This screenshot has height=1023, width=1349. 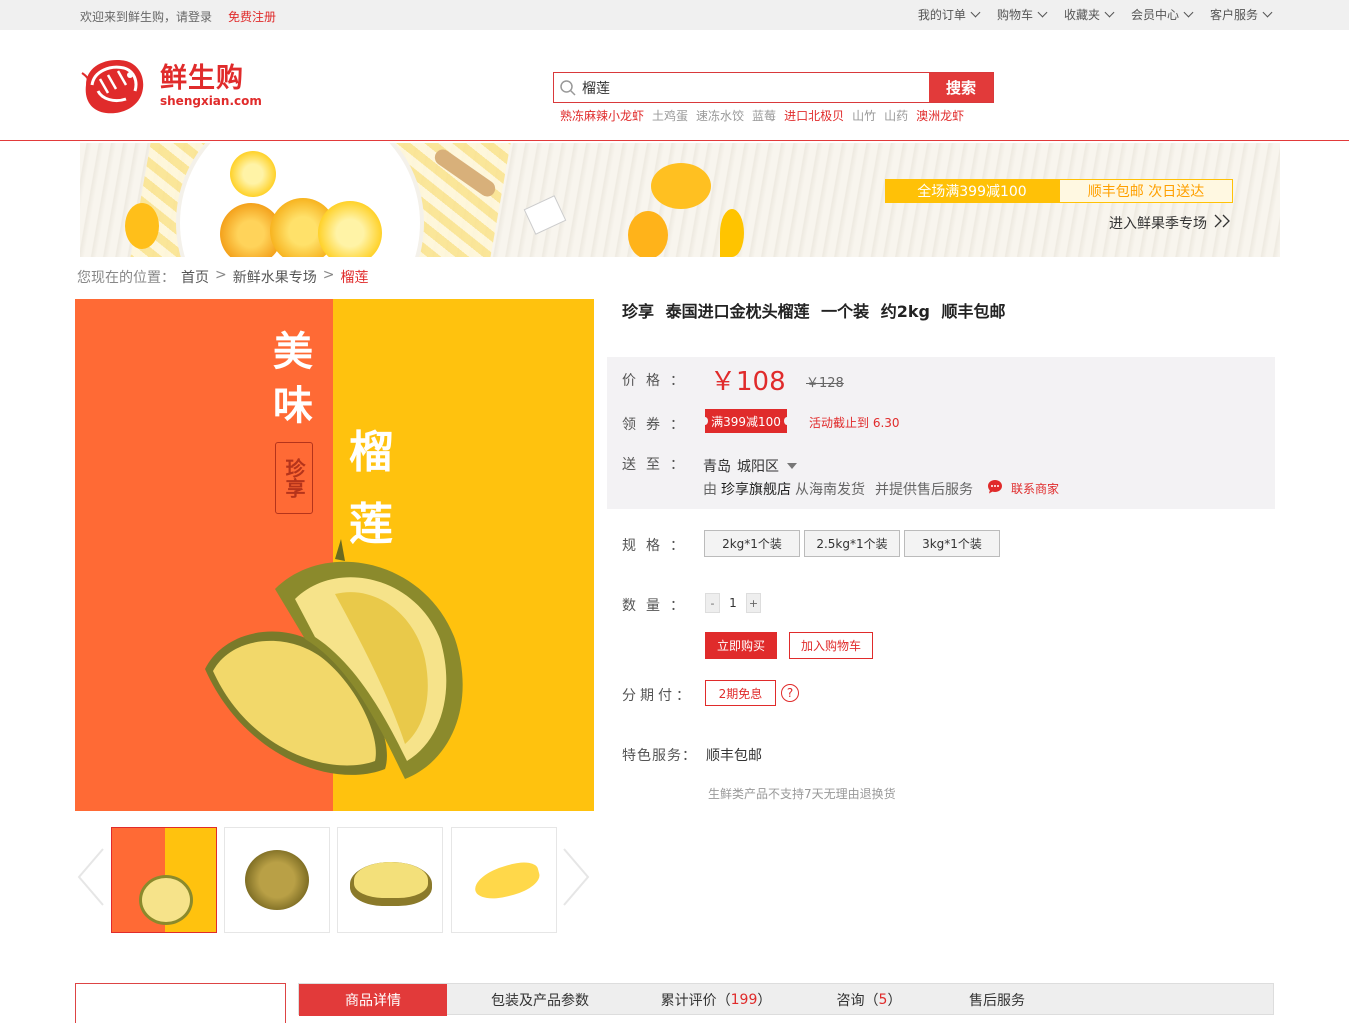 What do you see at coordinates (790, 693) in the screenshot?
I see `help-icon: ?` at bounding box center [790, 693].